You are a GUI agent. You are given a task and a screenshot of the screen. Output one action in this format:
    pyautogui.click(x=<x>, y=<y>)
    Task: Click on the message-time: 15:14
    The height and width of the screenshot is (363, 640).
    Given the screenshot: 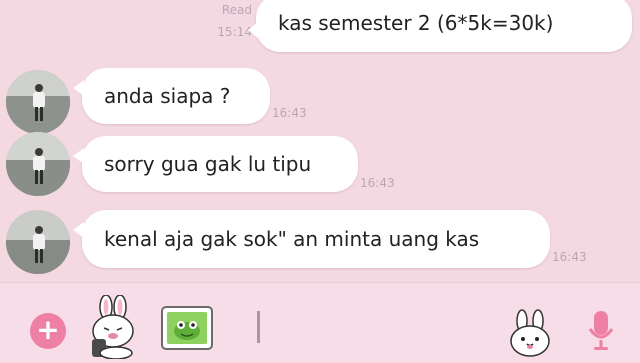 What is the action you would take?
    pyautogui.click(x=234, y=32)
    